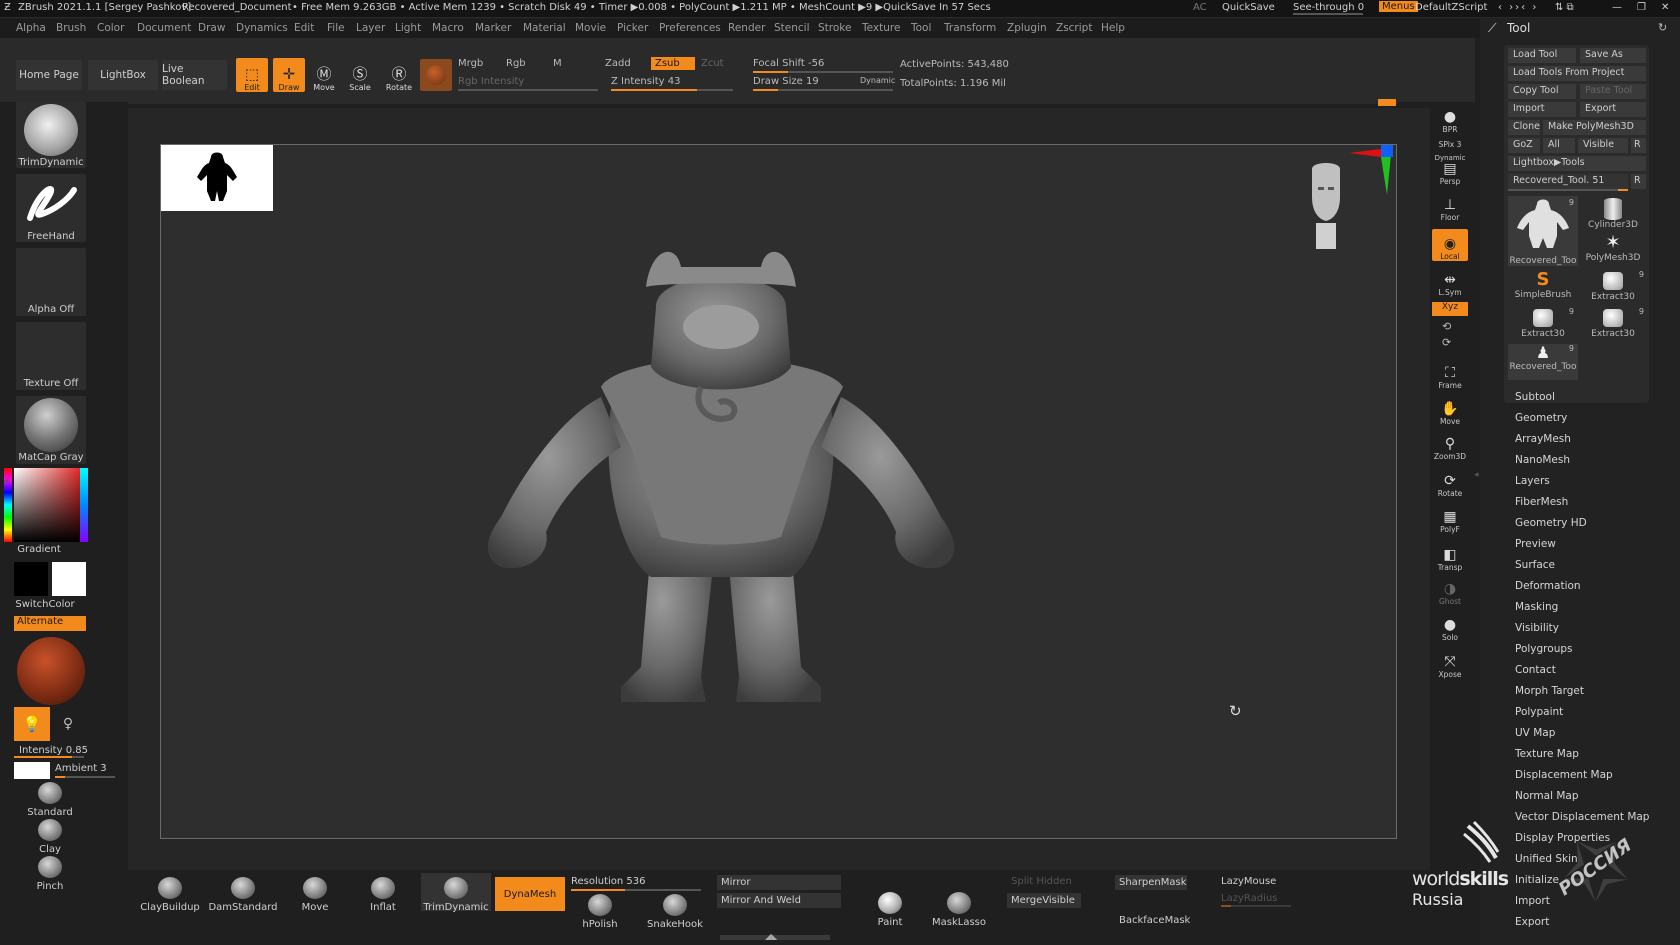  Describe the element at coordinates (49, 75) in the screenshot. I see `home-page-button: Home Page` at that location.